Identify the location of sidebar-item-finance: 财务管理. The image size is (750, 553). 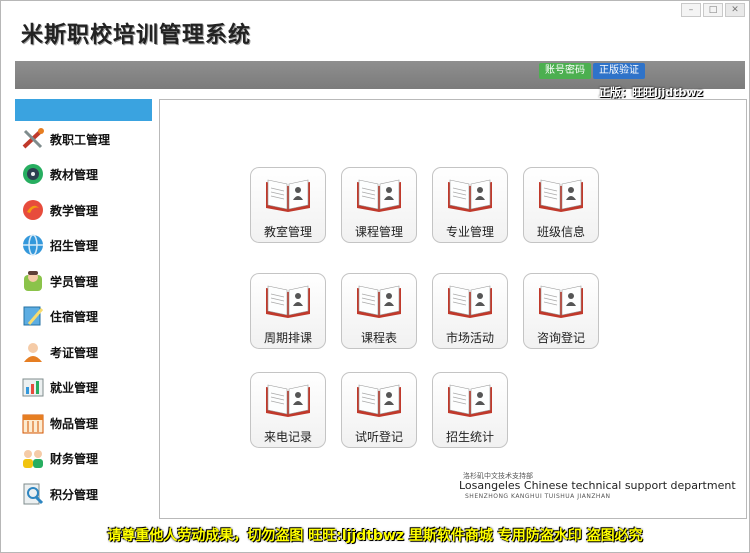
(86, 458).